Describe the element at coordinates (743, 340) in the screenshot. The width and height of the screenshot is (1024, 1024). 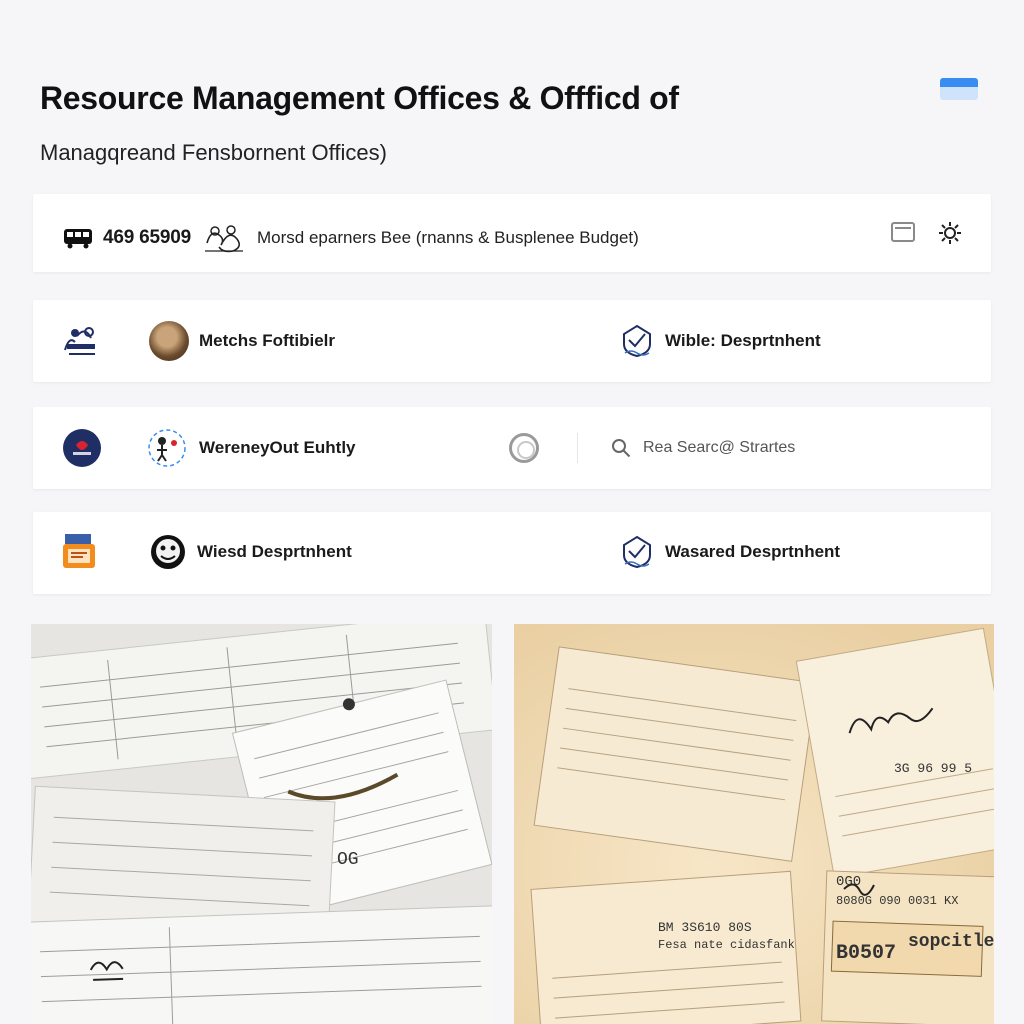
I see `row-label: Wible: Desprtnhent` at that location.